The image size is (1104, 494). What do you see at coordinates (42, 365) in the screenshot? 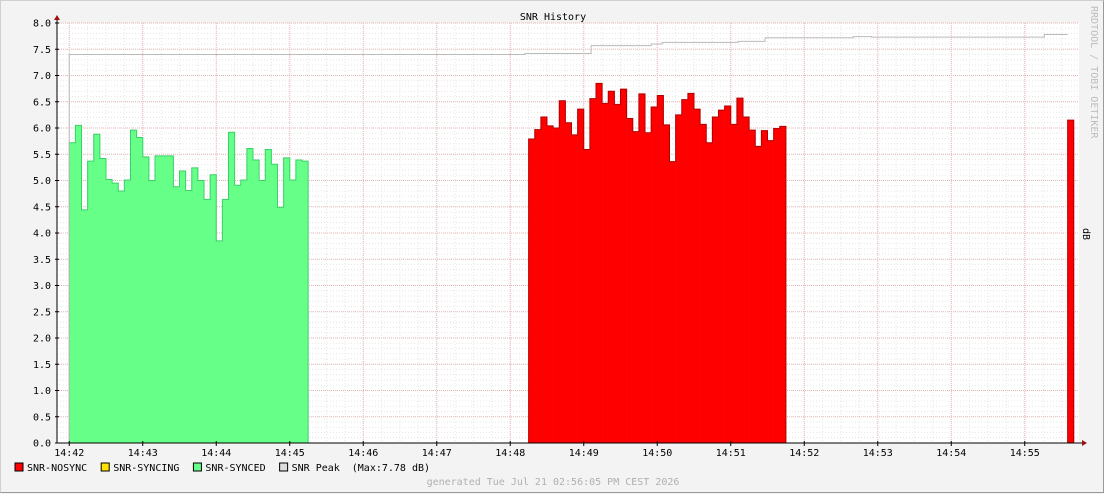
I see `y-tick-label: 1.5` at bounding box center [42, 365].